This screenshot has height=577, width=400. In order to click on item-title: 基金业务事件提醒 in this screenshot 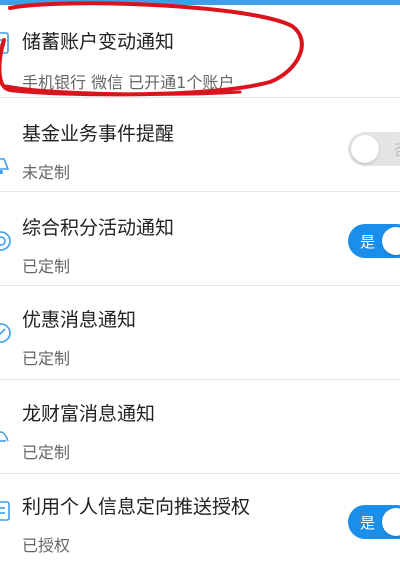, I will do `click(98, 134)`.